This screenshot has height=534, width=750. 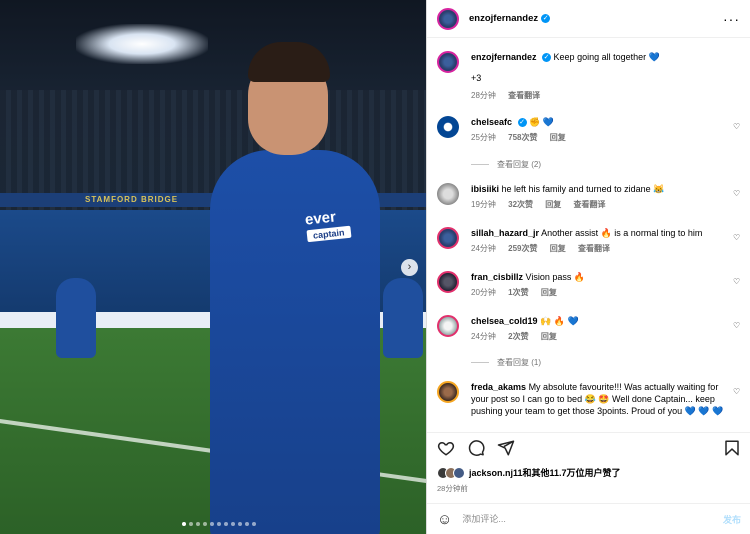 I want to click on comment-meta: 24分钟 2次赞 回复, so click(x=606, y=336).